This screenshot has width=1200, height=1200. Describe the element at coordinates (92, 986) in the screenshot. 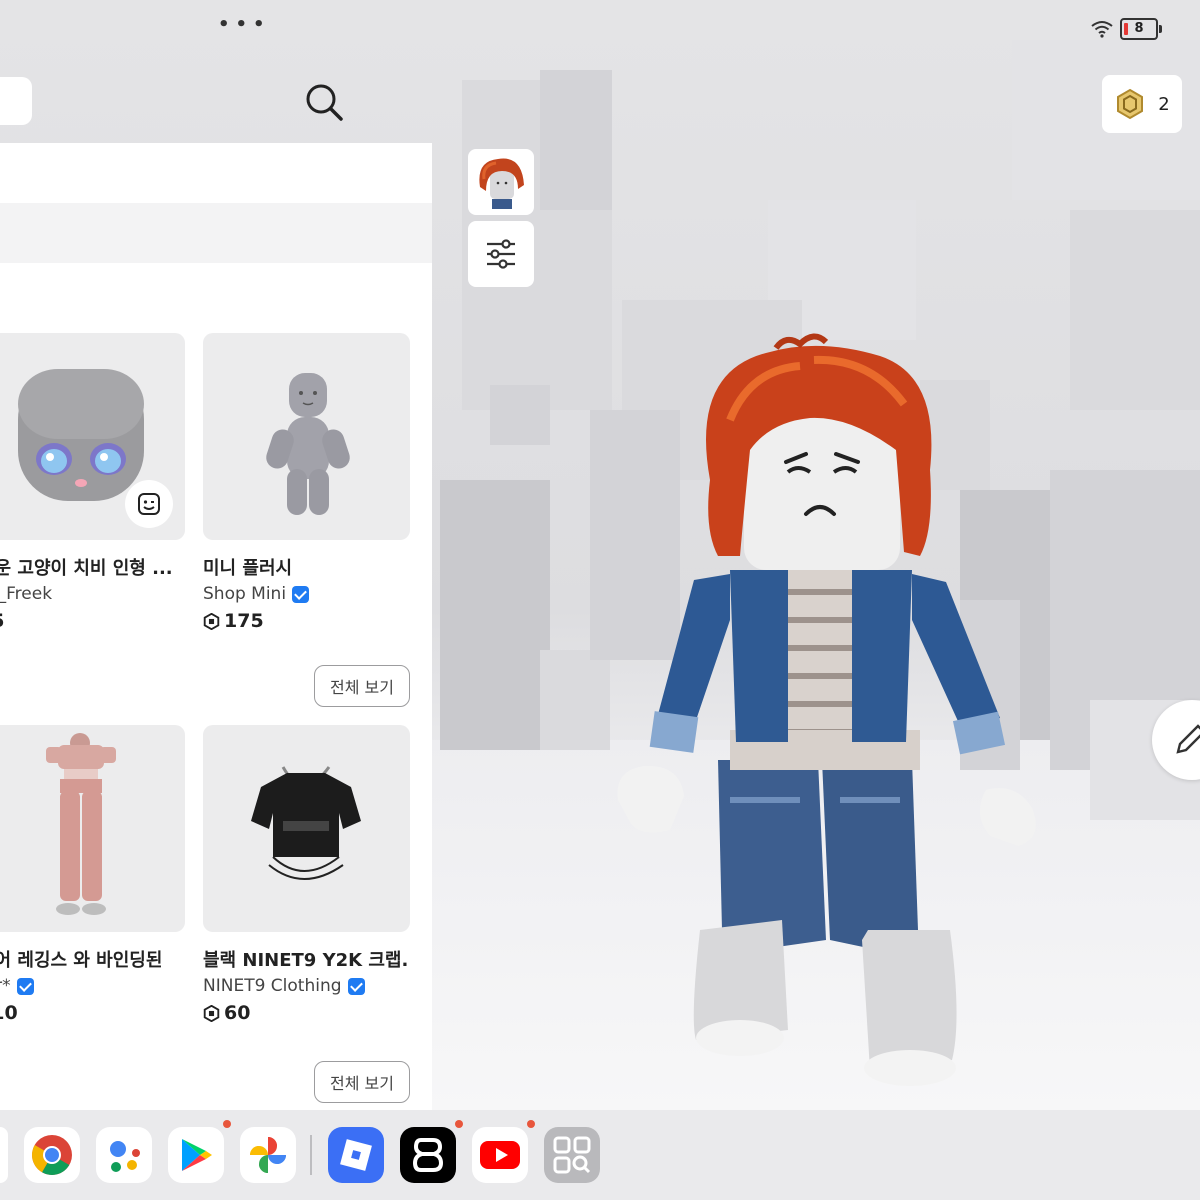

I see `item-creator: tar*` at that location.